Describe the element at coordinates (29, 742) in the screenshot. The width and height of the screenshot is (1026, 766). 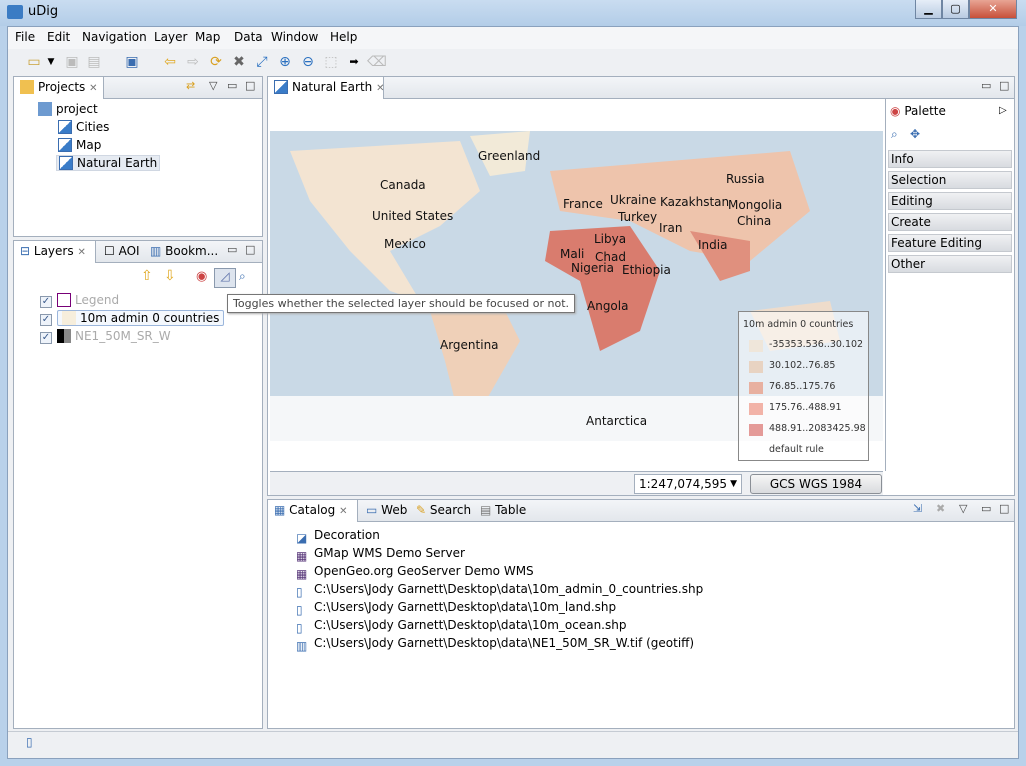
I see `fast-view-icon: ▯` at that location.